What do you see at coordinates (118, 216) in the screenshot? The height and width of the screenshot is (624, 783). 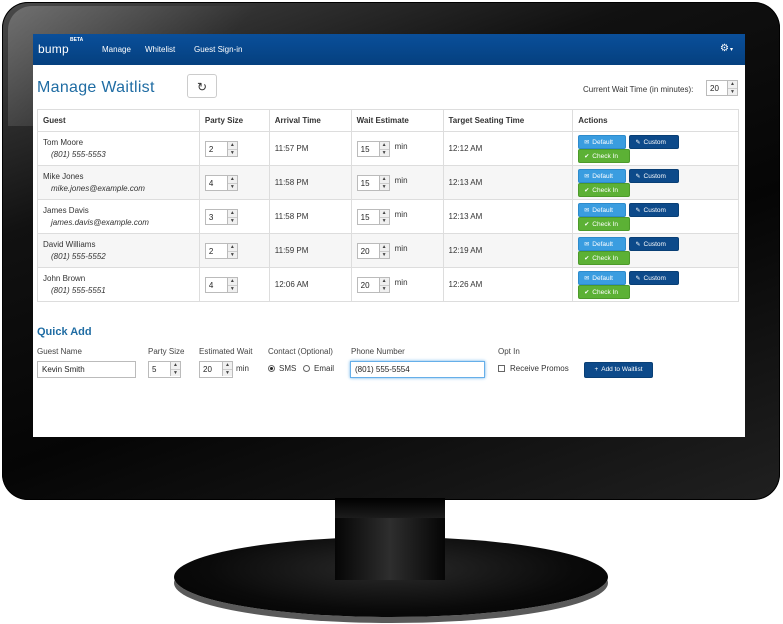 I see `guest-cell: James Davis james.davis@example.com` at bounding box center [118, 216].